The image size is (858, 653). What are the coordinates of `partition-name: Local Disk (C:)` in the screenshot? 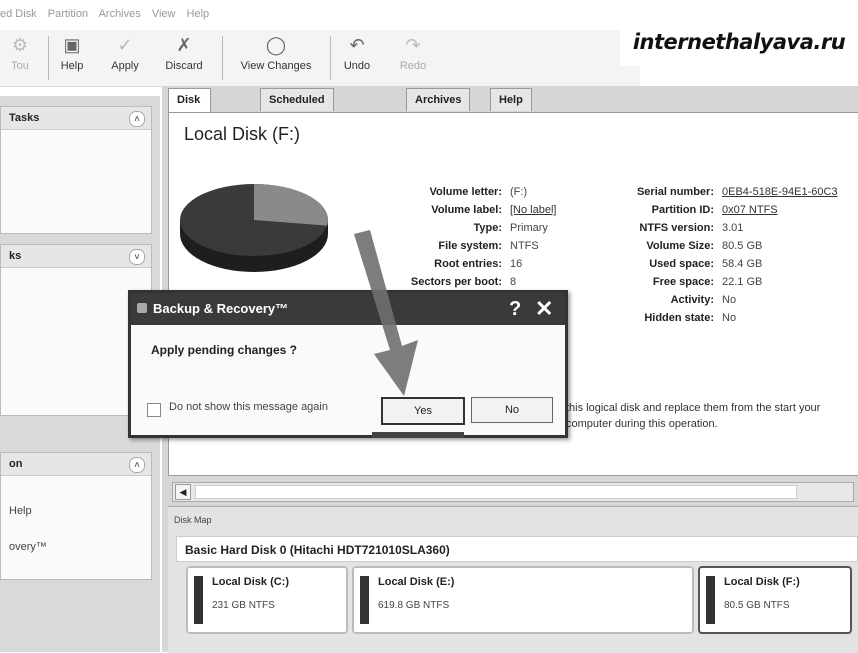 It's located at (251, 582).